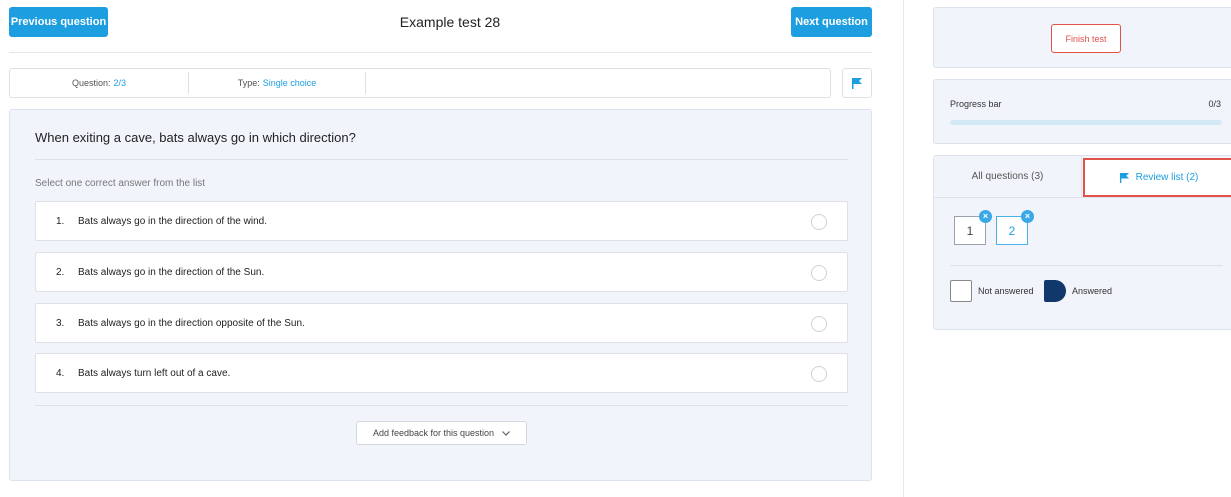 This screenshot has height=497, width=1231. I want to click on answers-divider, so click(441, 405).